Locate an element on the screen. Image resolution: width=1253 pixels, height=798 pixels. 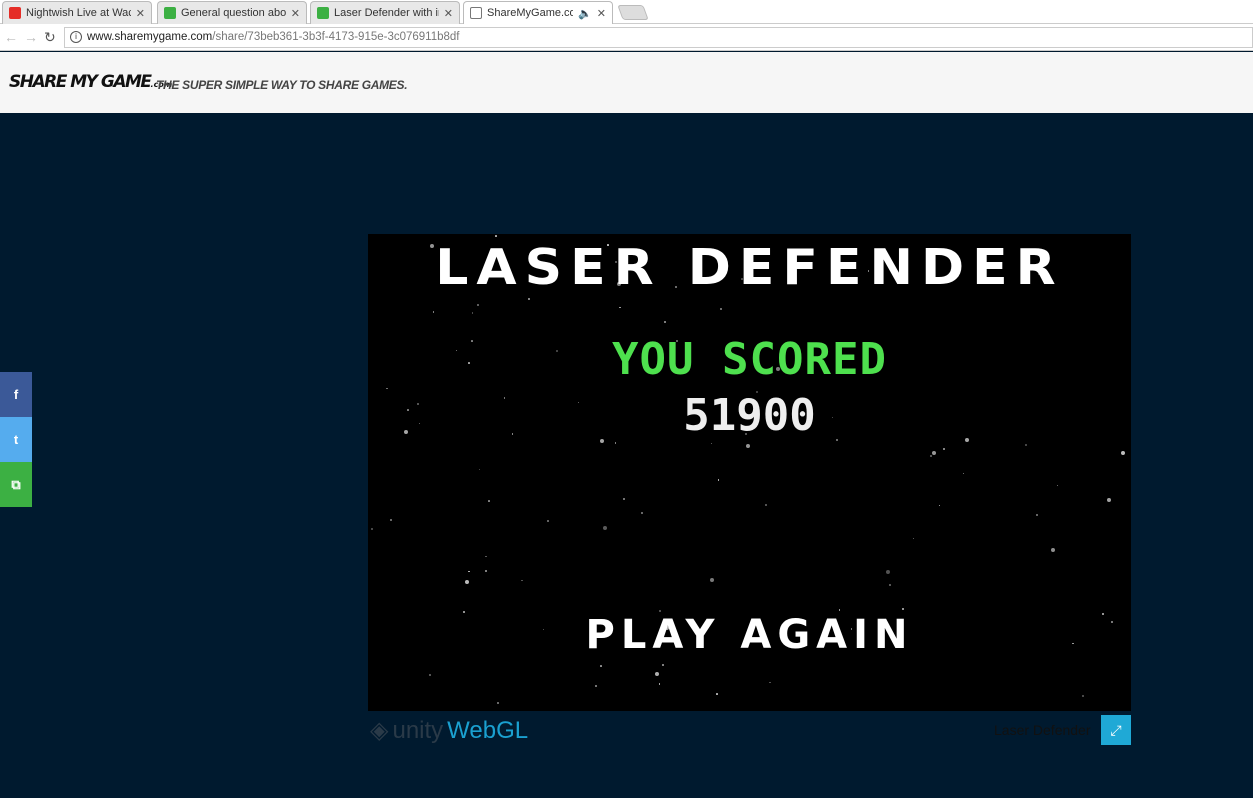
sharemygame-icon: ⧉ is located at coordinates (16, 484).